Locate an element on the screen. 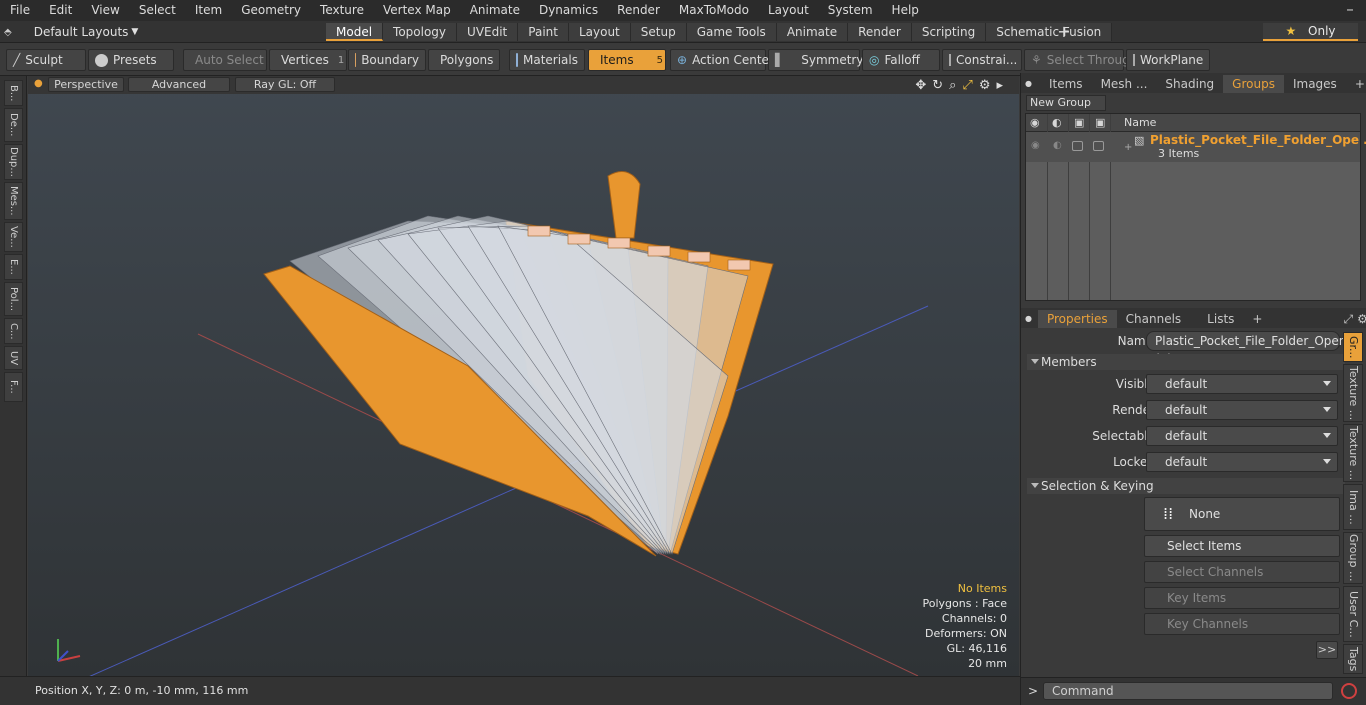  presets-button: Presets is located at coordinates (131, 60).